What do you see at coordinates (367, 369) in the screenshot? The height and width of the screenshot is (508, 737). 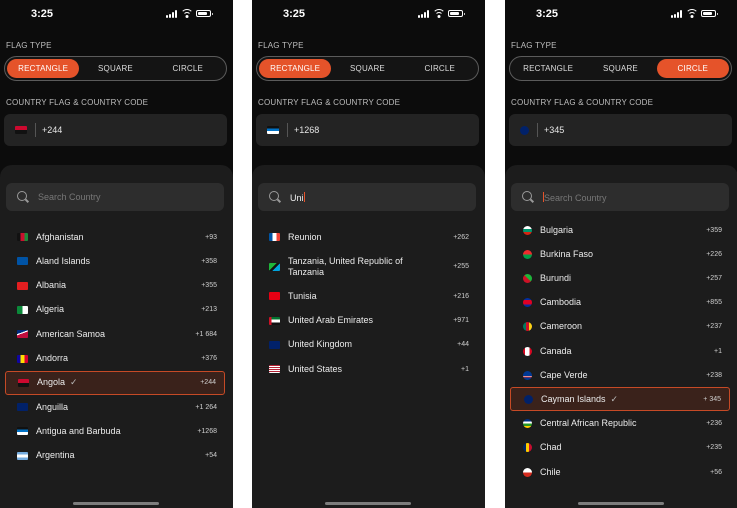 I see `country-row: United States +1` at bounding box center [367, 369].